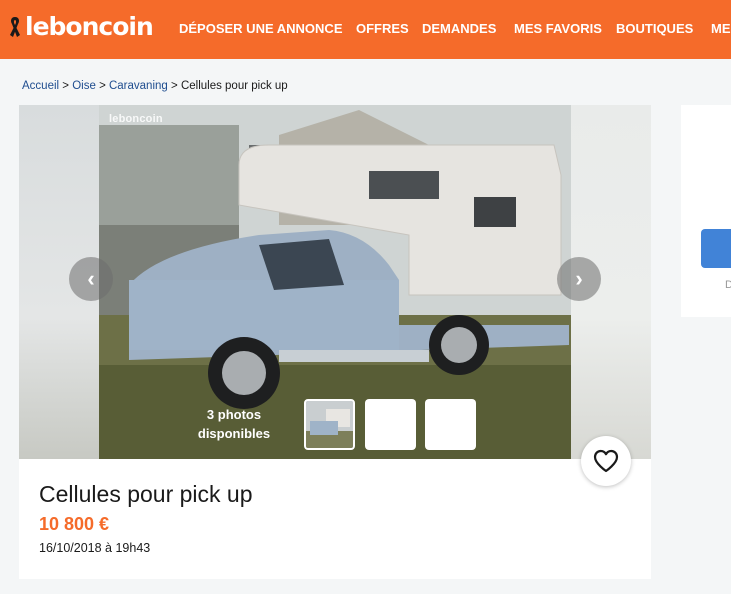 The height and width of the screenshot is (594, 731). What do you see at coordinates (716, 248) in the screenshot?
I see `contact-button` at bounding box center [716, 248].